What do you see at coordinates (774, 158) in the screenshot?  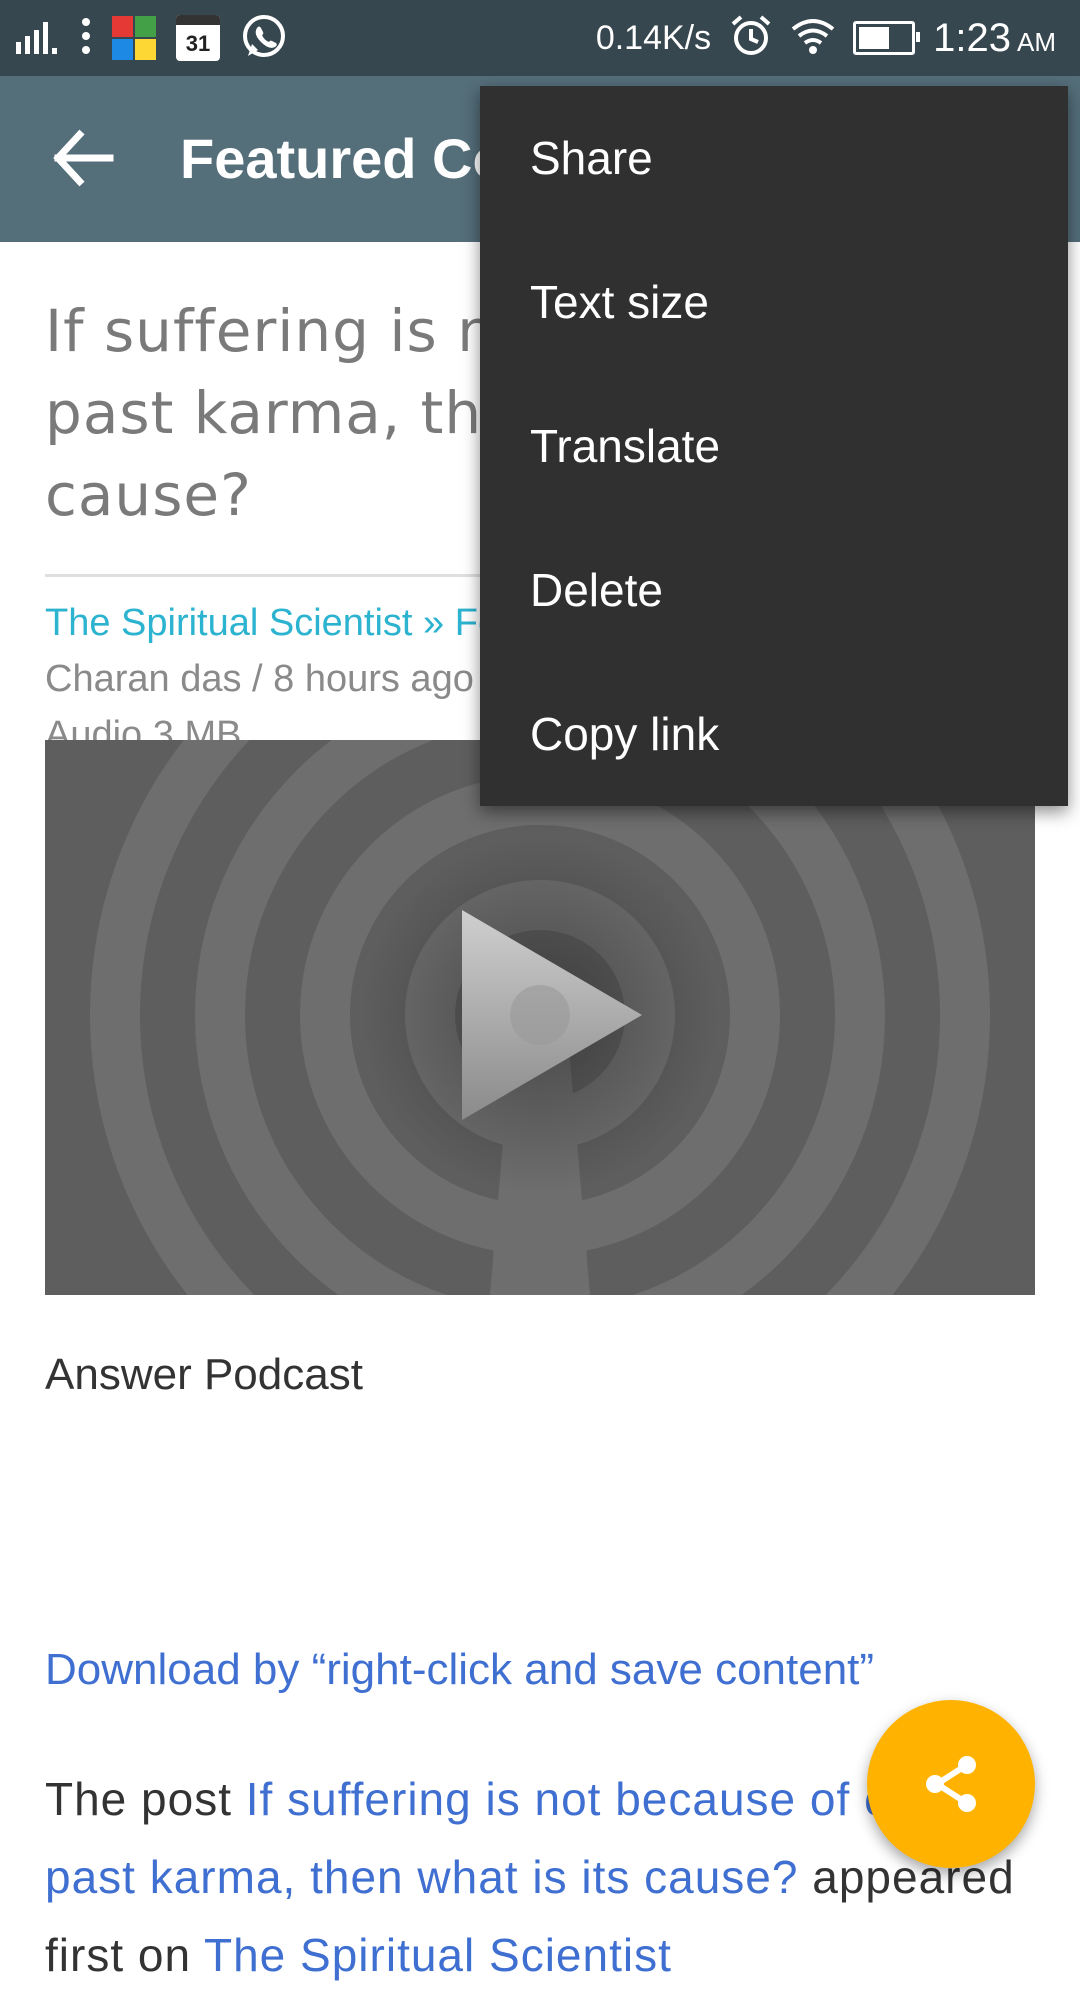 I see `menu-item-share: Share` at bounding box center [774, 158].